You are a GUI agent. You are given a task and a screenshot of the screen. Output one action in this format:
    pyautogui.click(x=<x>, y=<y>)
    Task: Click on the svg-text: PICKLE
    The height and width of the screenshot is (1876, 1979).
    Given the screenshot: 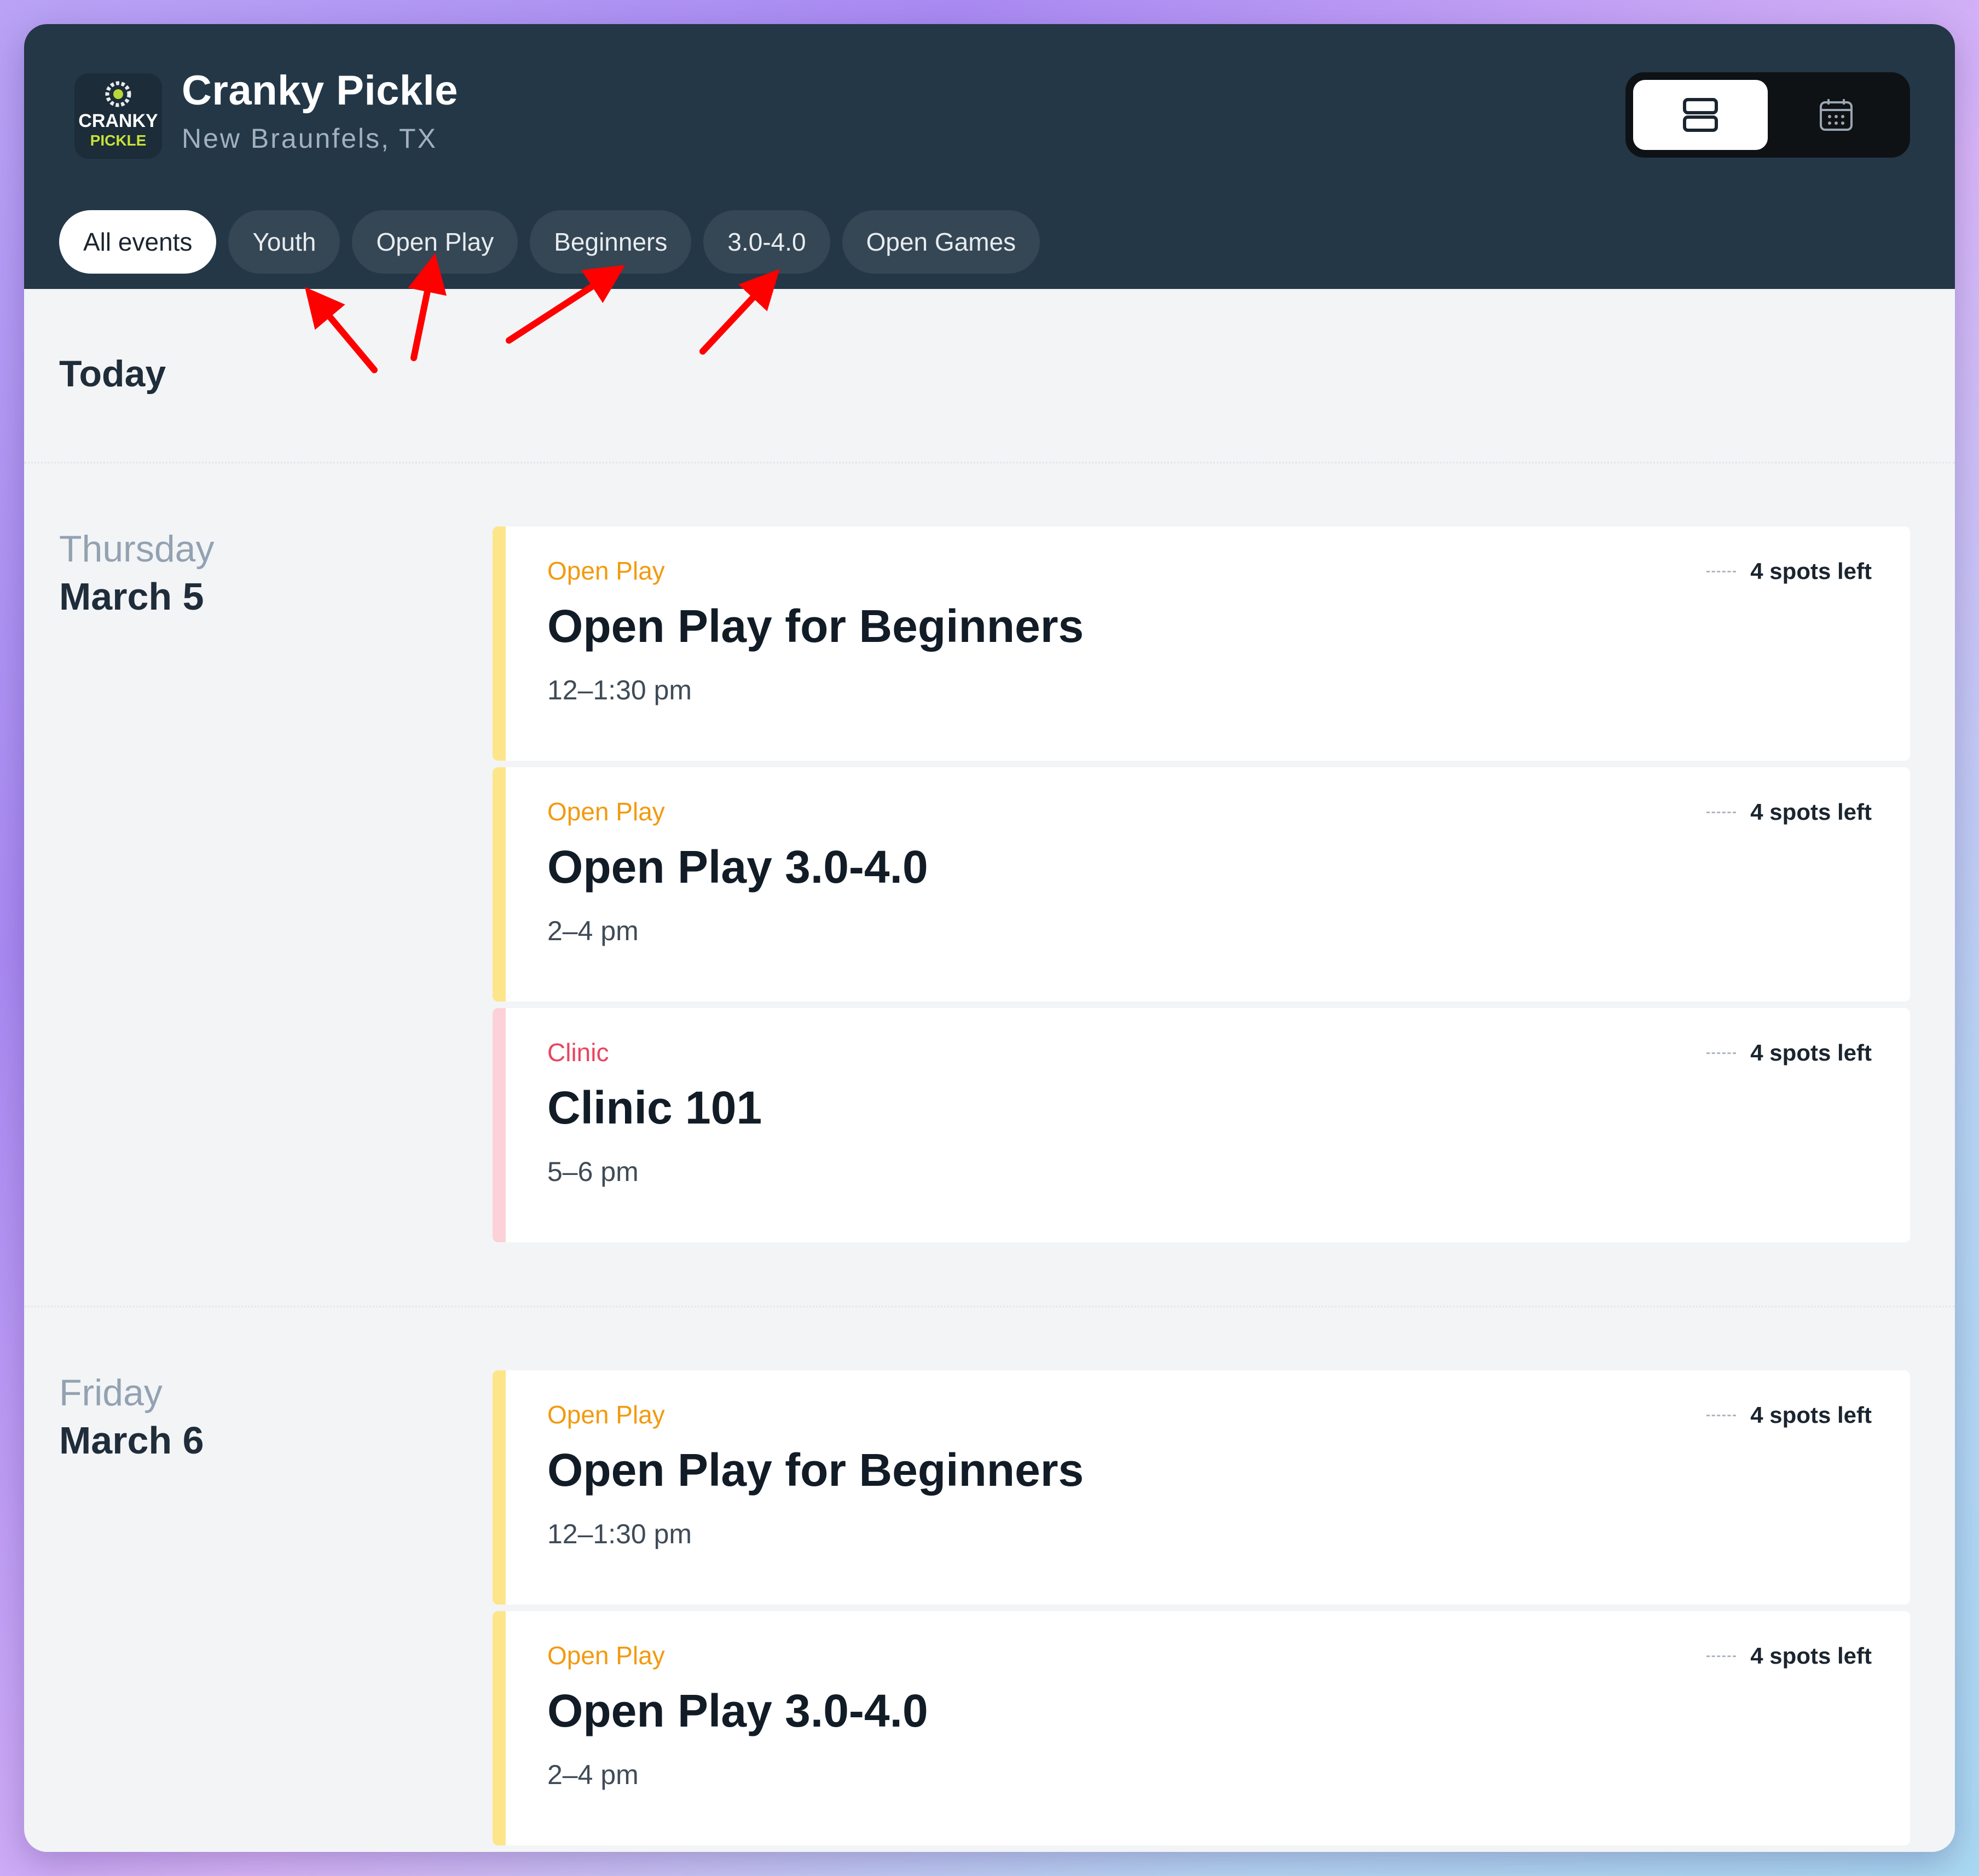 What is the action you would take?
    pyautogui.click(x=118, y=140)
    